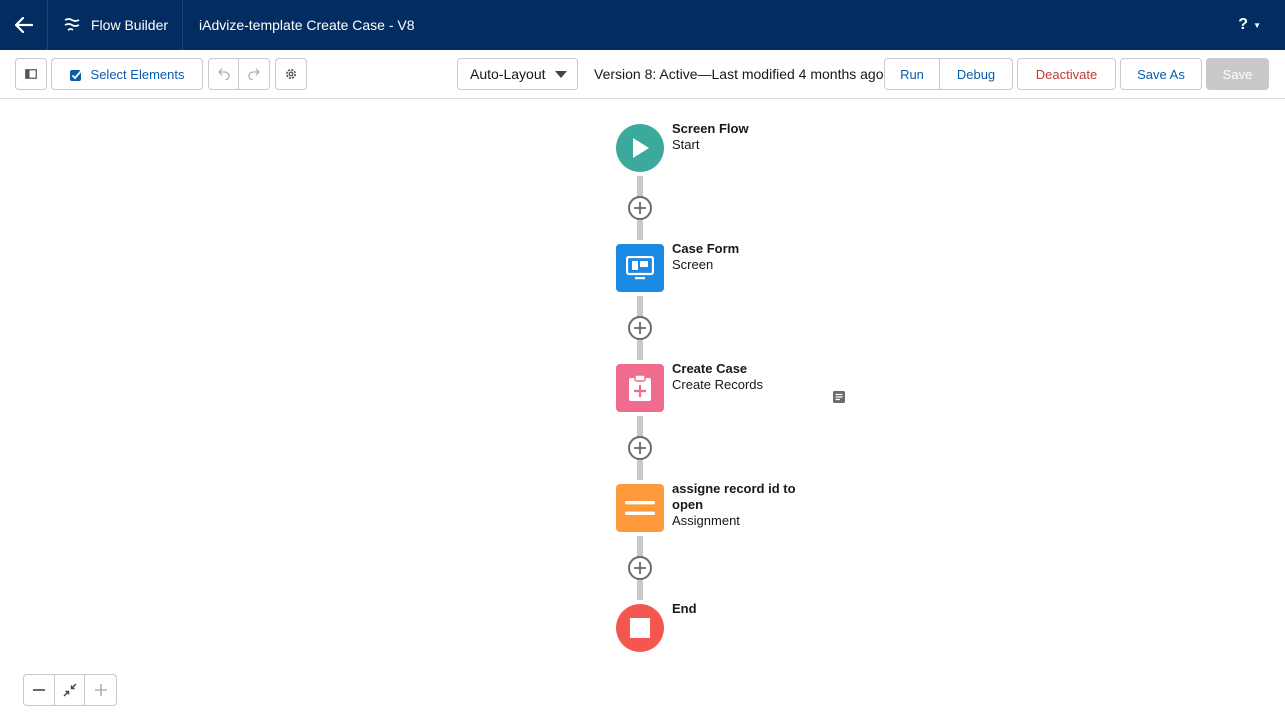 The image size is (1285, 725). I want to click on node-title: Case Form, so click(706, 248).